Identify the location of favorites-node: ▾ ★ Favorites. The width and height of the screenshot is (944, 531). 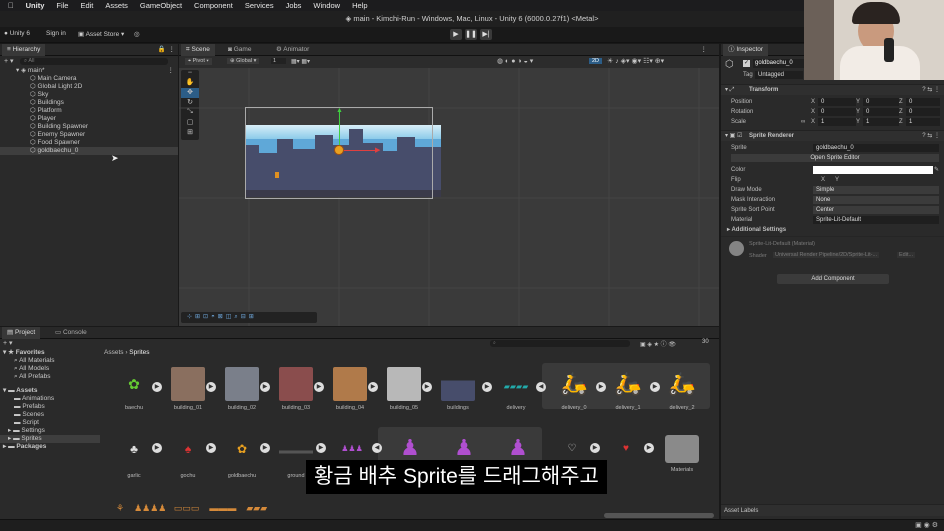
(24, 353).